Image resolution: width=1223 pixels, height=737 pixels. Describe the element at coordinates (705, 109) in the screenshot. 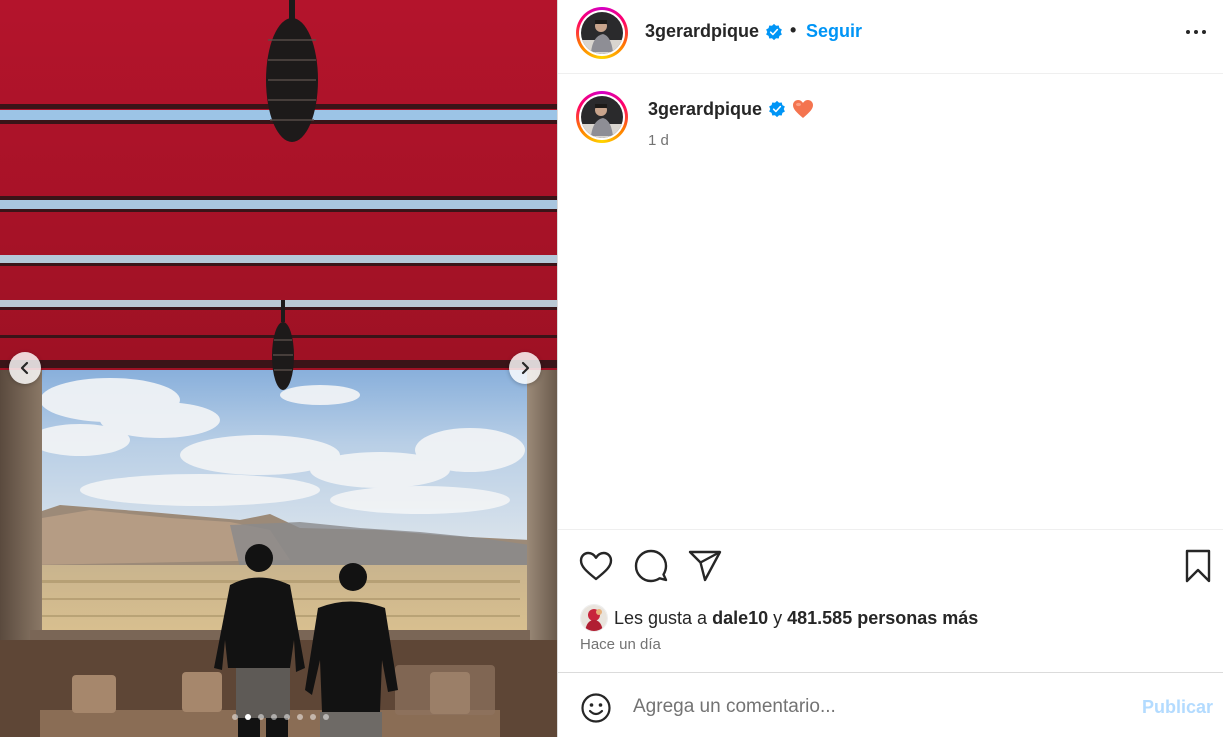

I see `caption-username: 3gerardpique` at that location.